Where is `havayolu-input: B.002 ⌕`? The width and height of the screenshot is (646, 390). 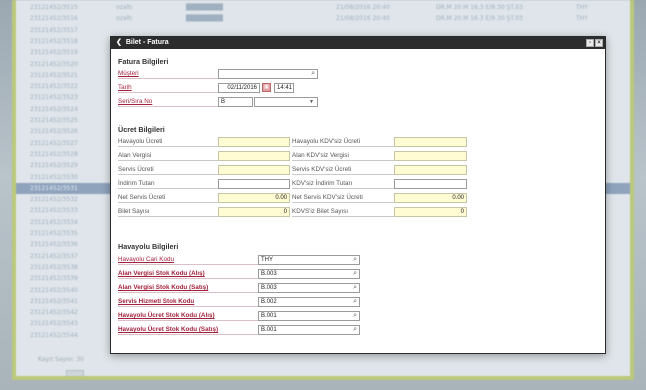 havayolu-input: B.002 ⌕ is located at coordinates (309, 302).